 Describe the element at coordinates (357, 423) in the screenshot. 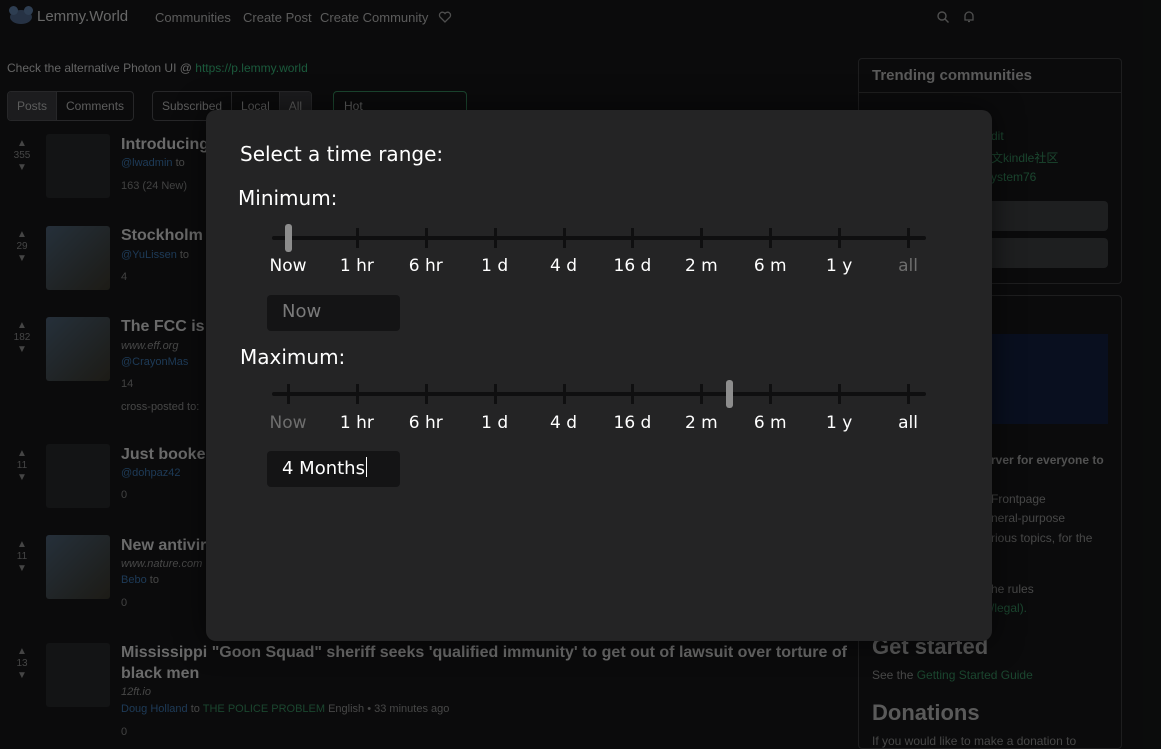

I see `maximum-tick-label: 1 hr` at that location.